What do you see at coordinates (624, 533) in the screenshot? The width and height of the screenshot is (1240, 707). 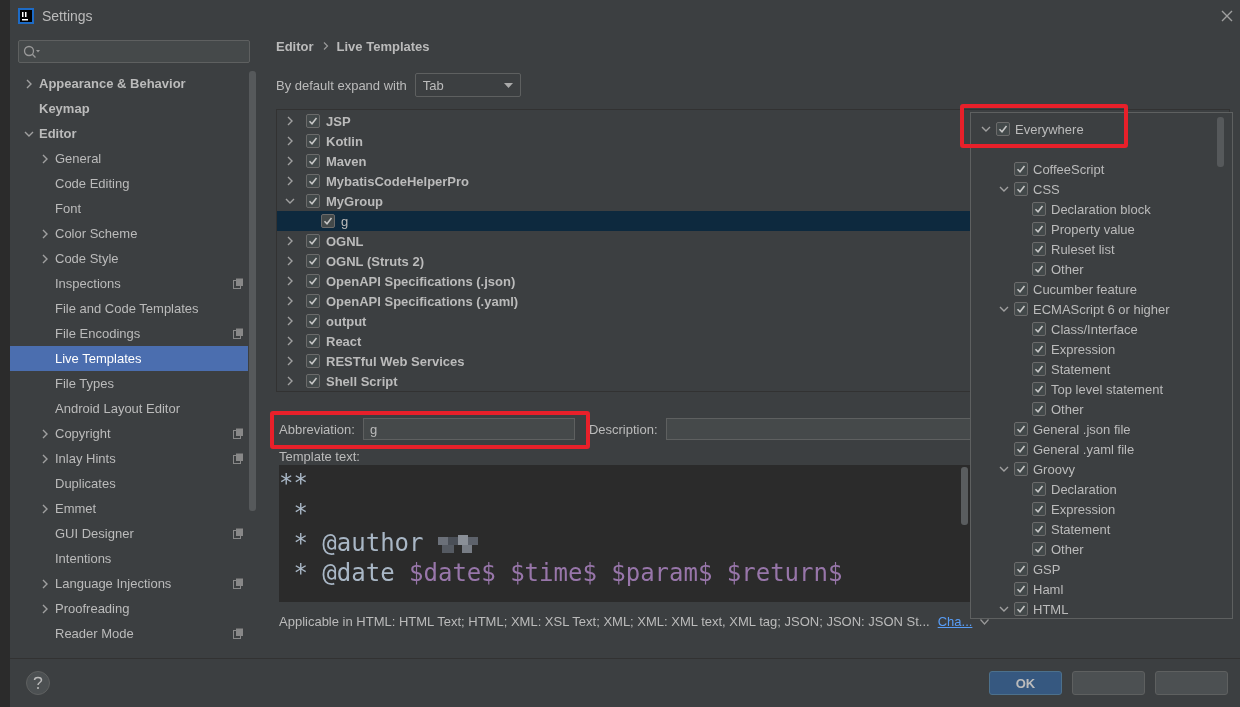 I see `template-editor: ** * * @author * @date $date$ $time$ $param$ $return$` at bounding box center [624, 533].